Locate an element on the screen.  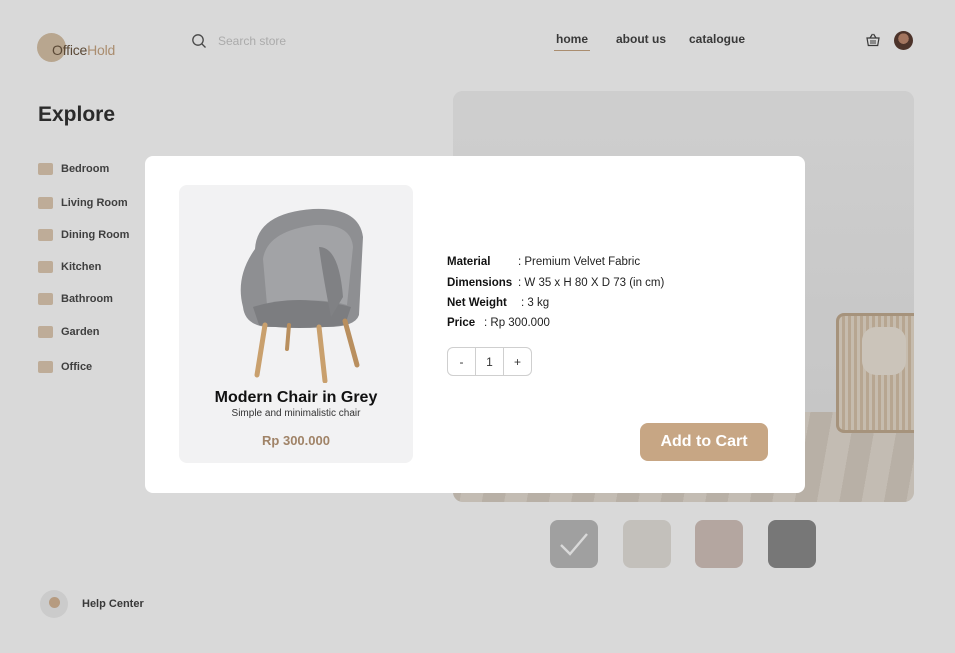
quantity-stepper: - 1 + is located at coordinates (489, 361).